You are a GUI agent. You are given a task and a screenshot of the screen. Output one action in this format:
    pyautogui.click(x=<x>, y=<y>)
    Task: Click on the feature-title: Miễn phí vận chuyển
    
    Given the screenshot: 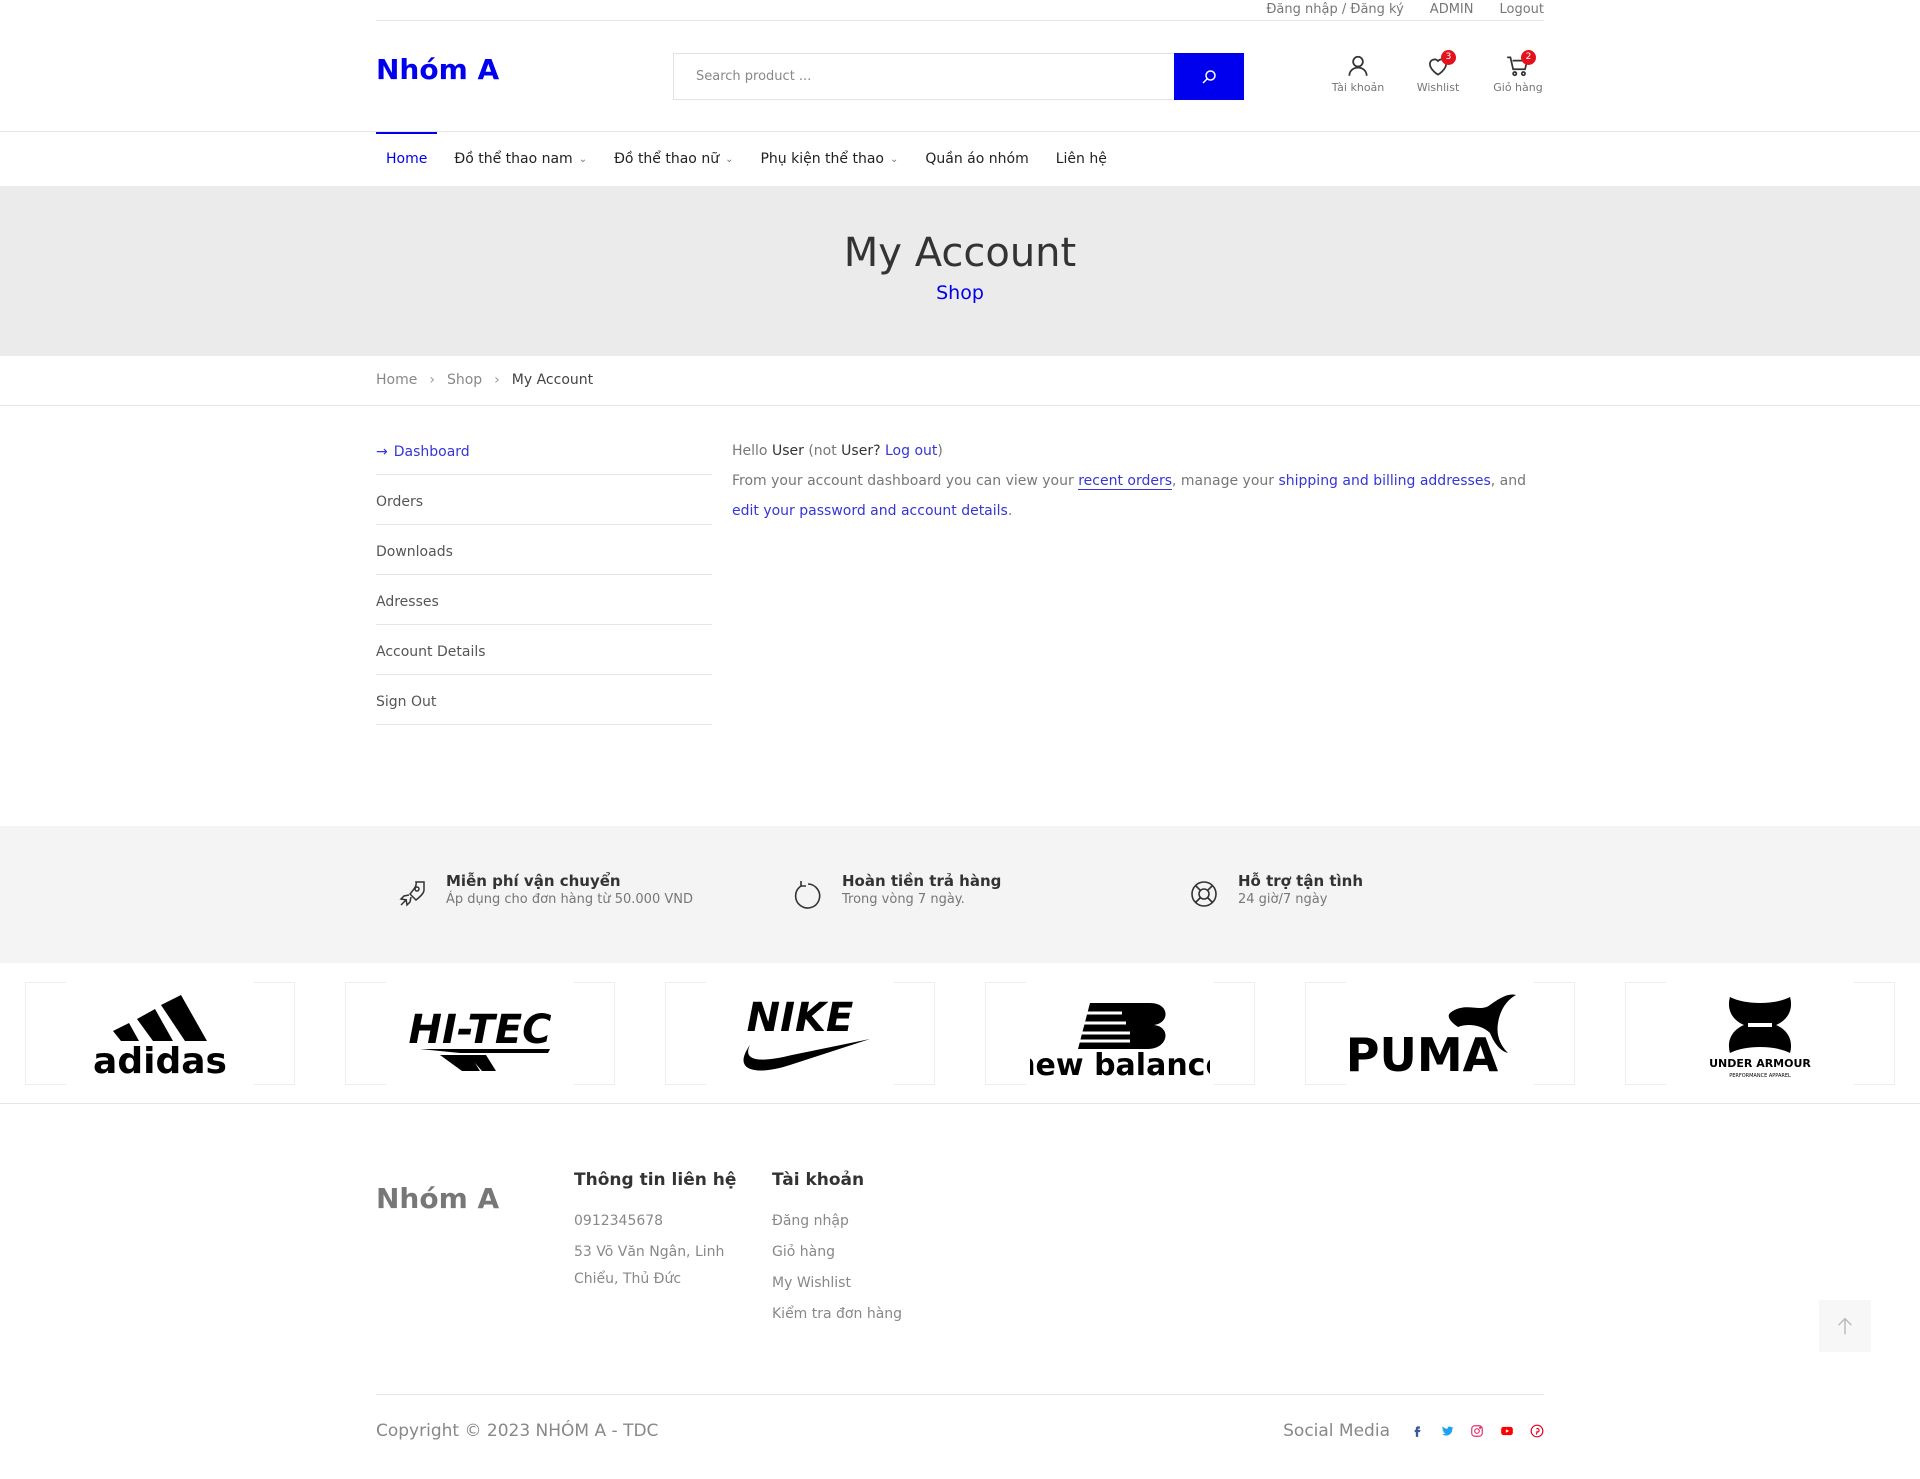 What is the action you would take?
    pyautogui.click(x=533, y=881)
    